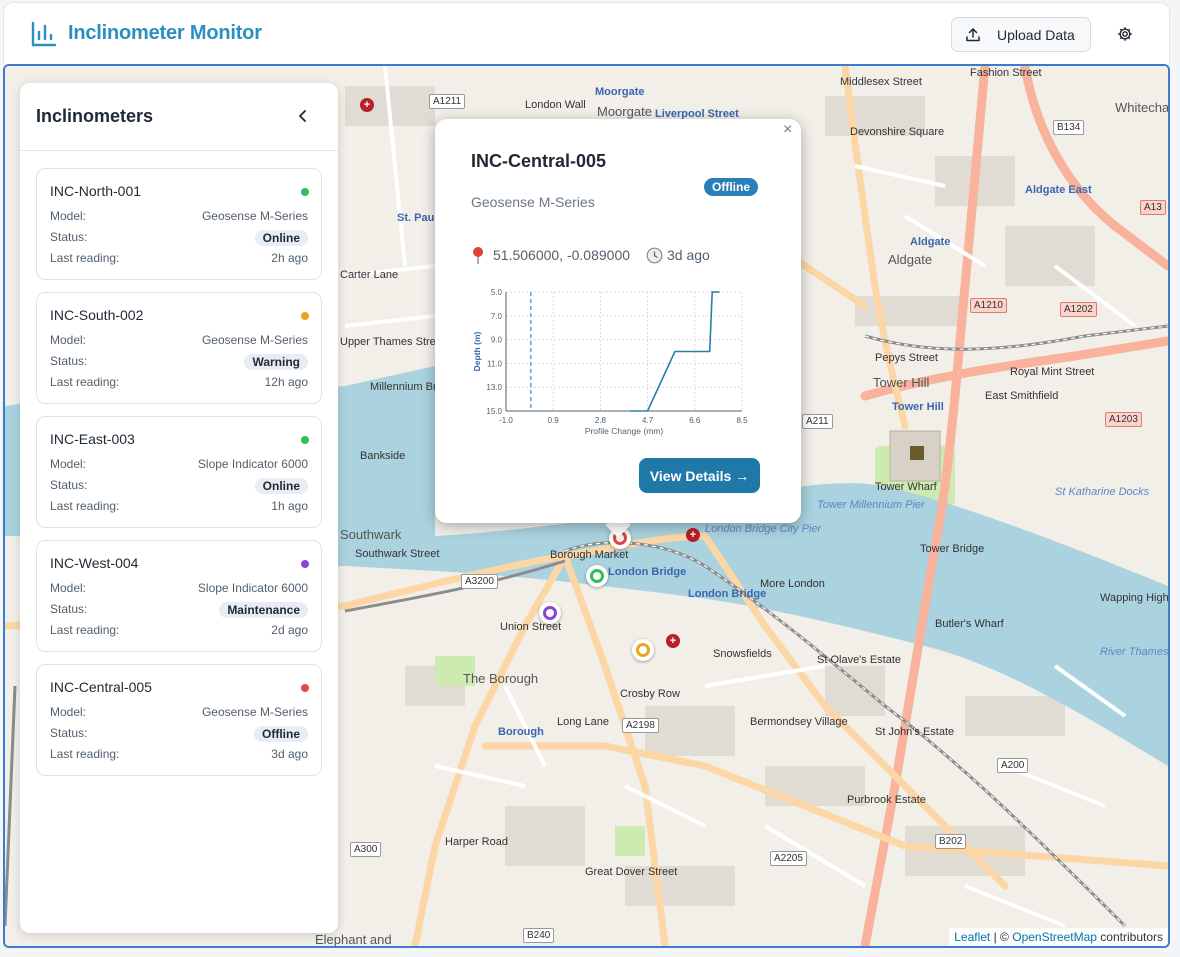  I want to click on settings-button, so click(1125, 34).